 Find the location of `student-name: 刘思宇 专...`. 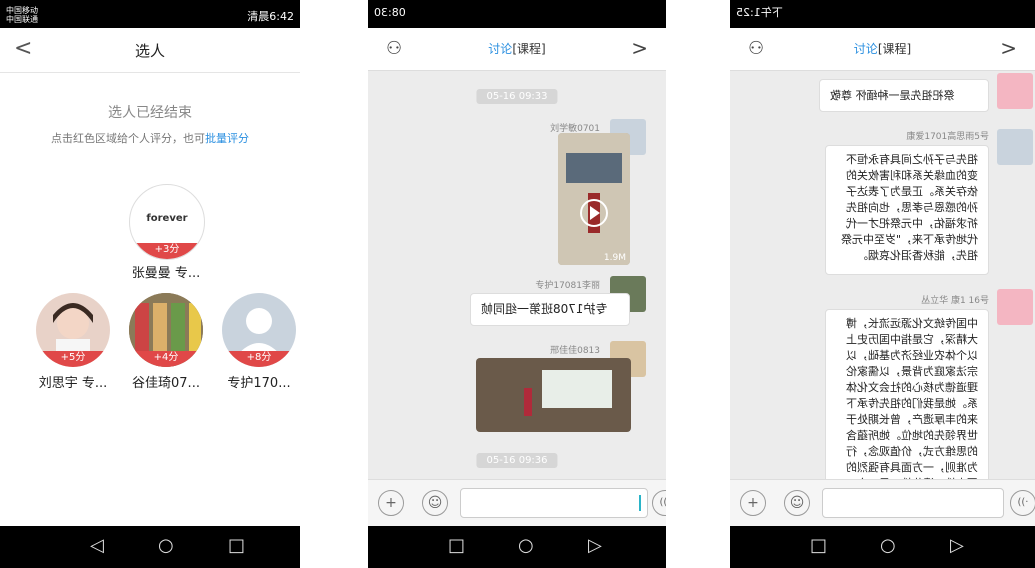

student-name: 刘思宇 专... is located at coordinates (73, 383).